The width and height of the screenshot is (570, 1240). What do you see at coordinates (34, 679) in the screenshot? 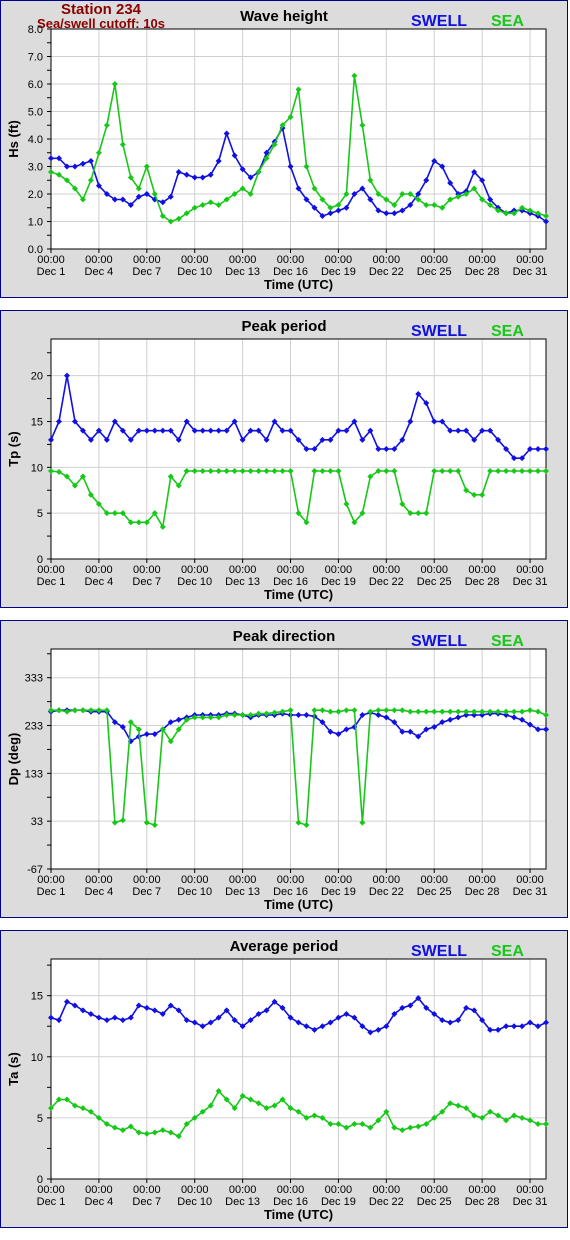
I see `y-tick-label: 333` at bounding box center [34, 679].